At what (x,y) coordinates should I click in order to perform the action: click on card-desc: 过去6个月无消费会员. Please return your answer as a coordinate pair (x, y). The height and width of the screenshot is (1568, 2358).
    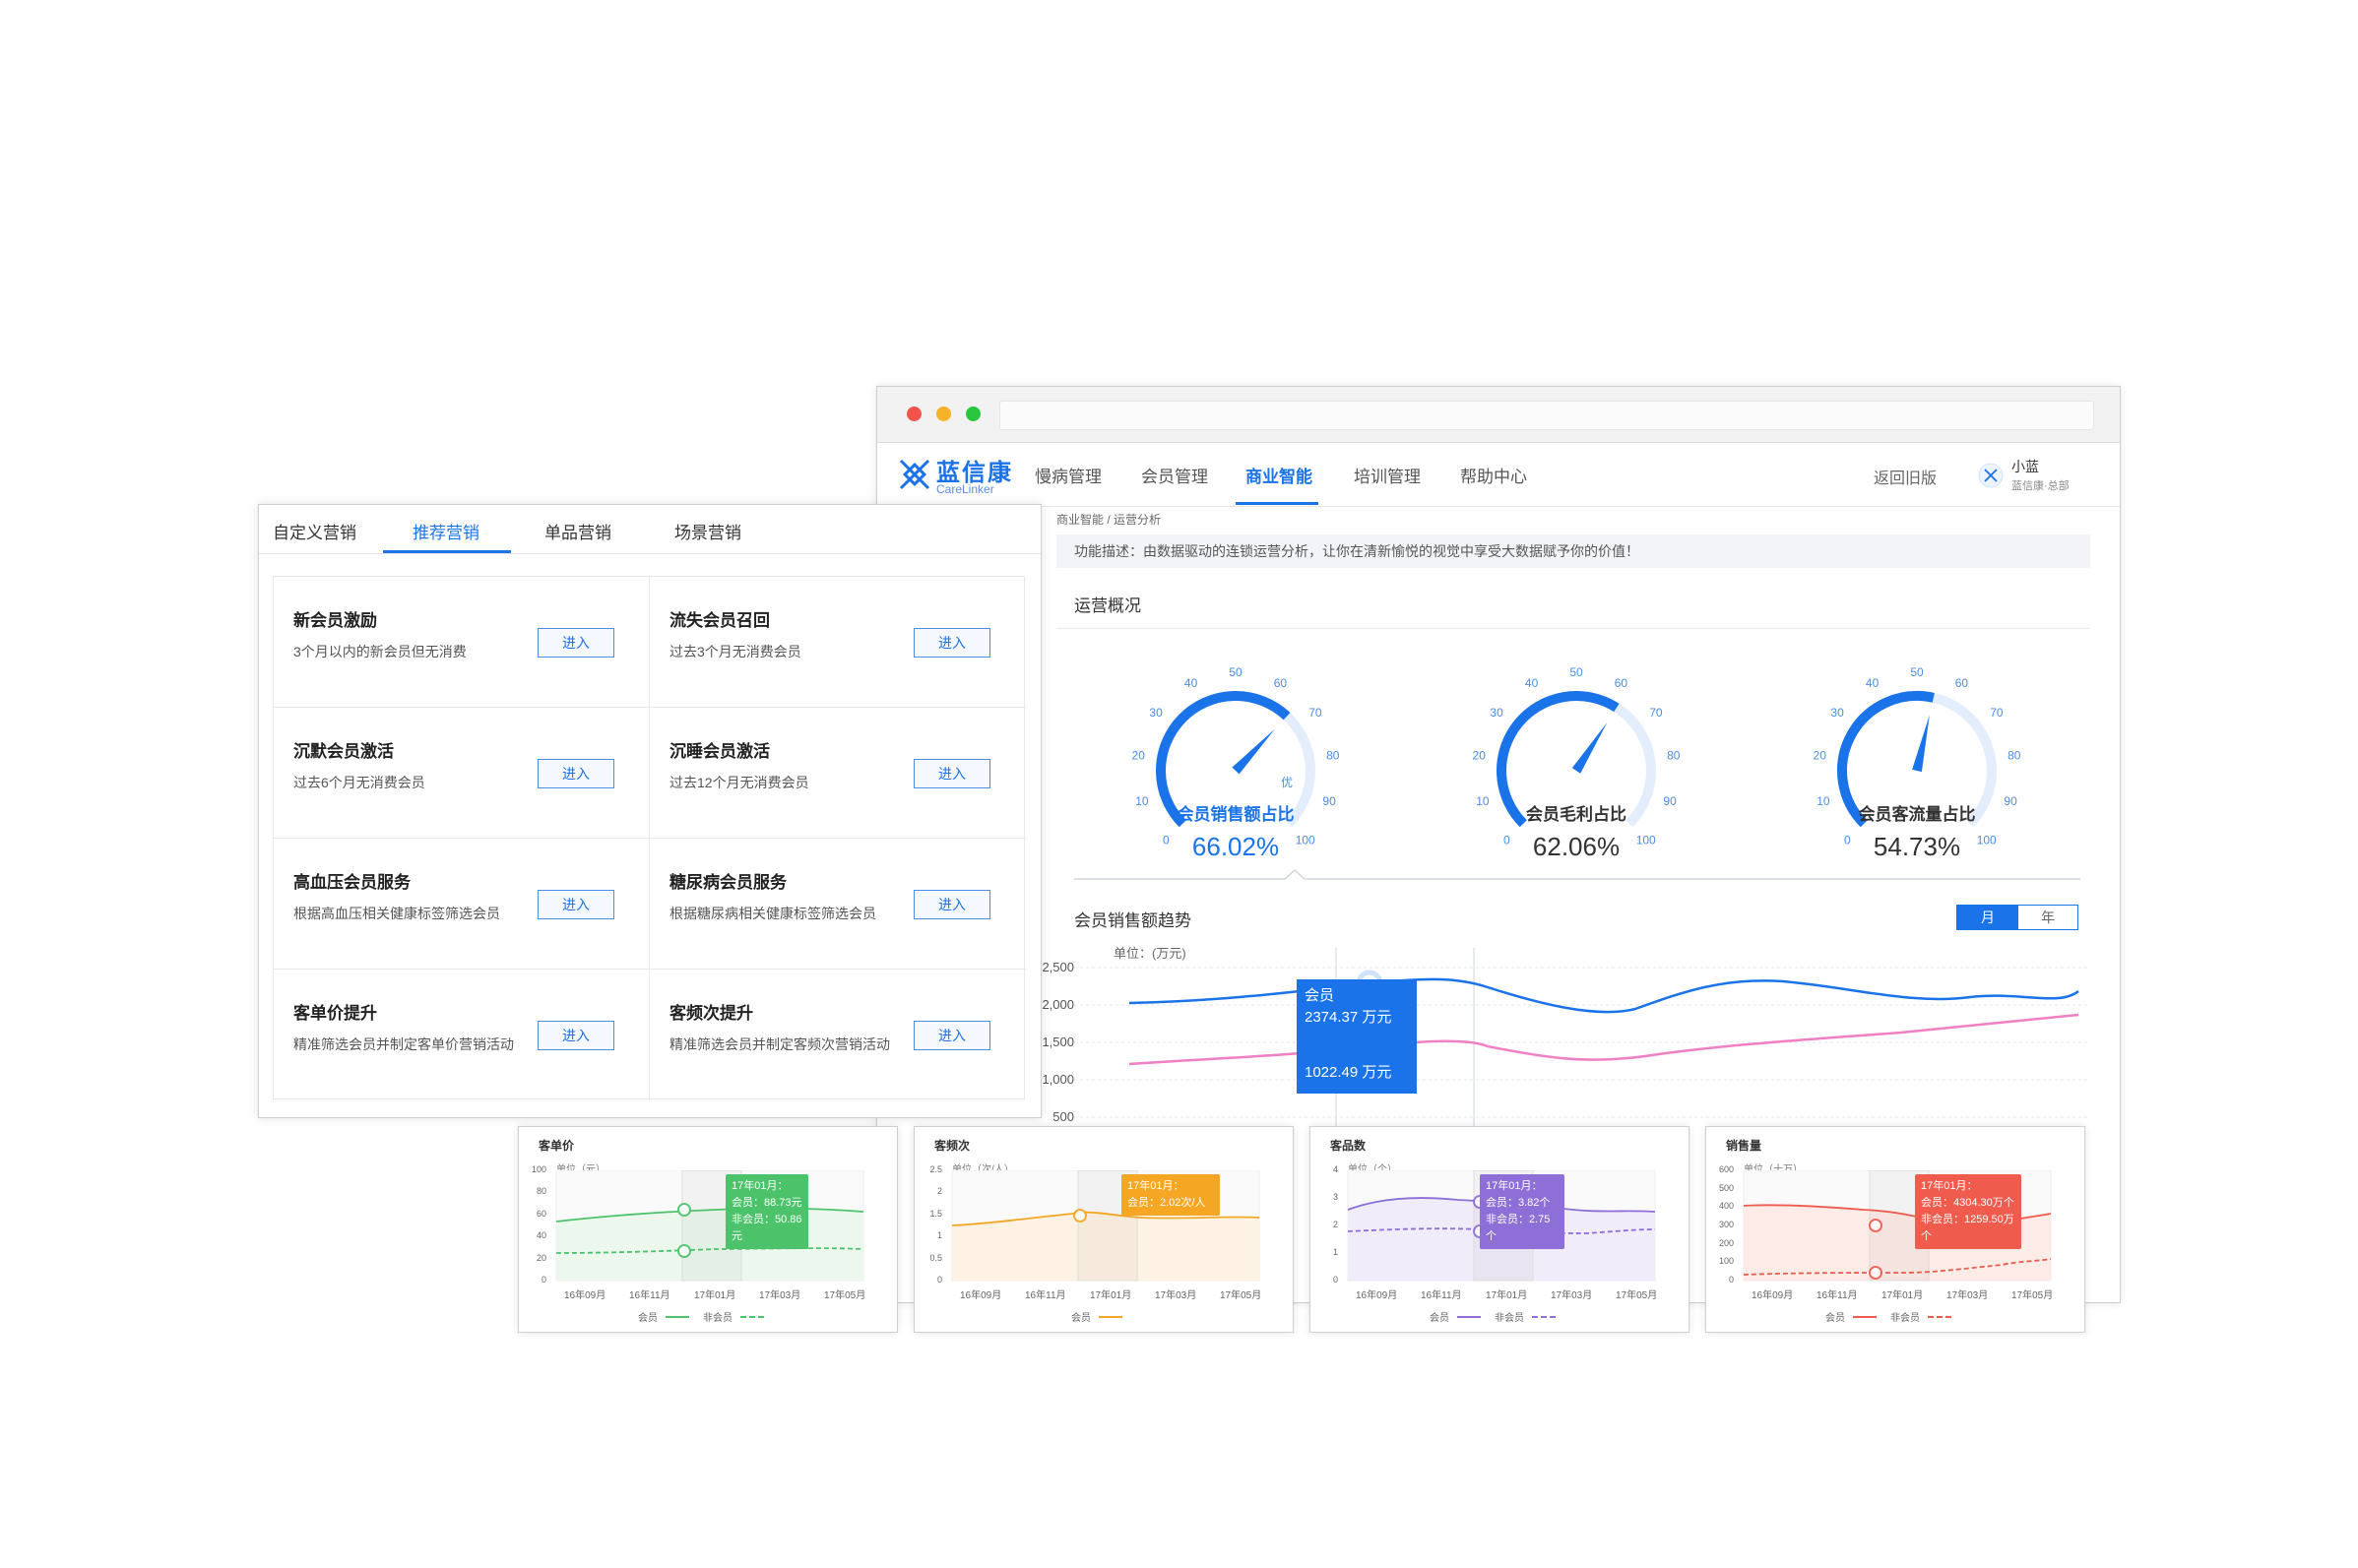
    Looking at the image, I should click on (359, 782).